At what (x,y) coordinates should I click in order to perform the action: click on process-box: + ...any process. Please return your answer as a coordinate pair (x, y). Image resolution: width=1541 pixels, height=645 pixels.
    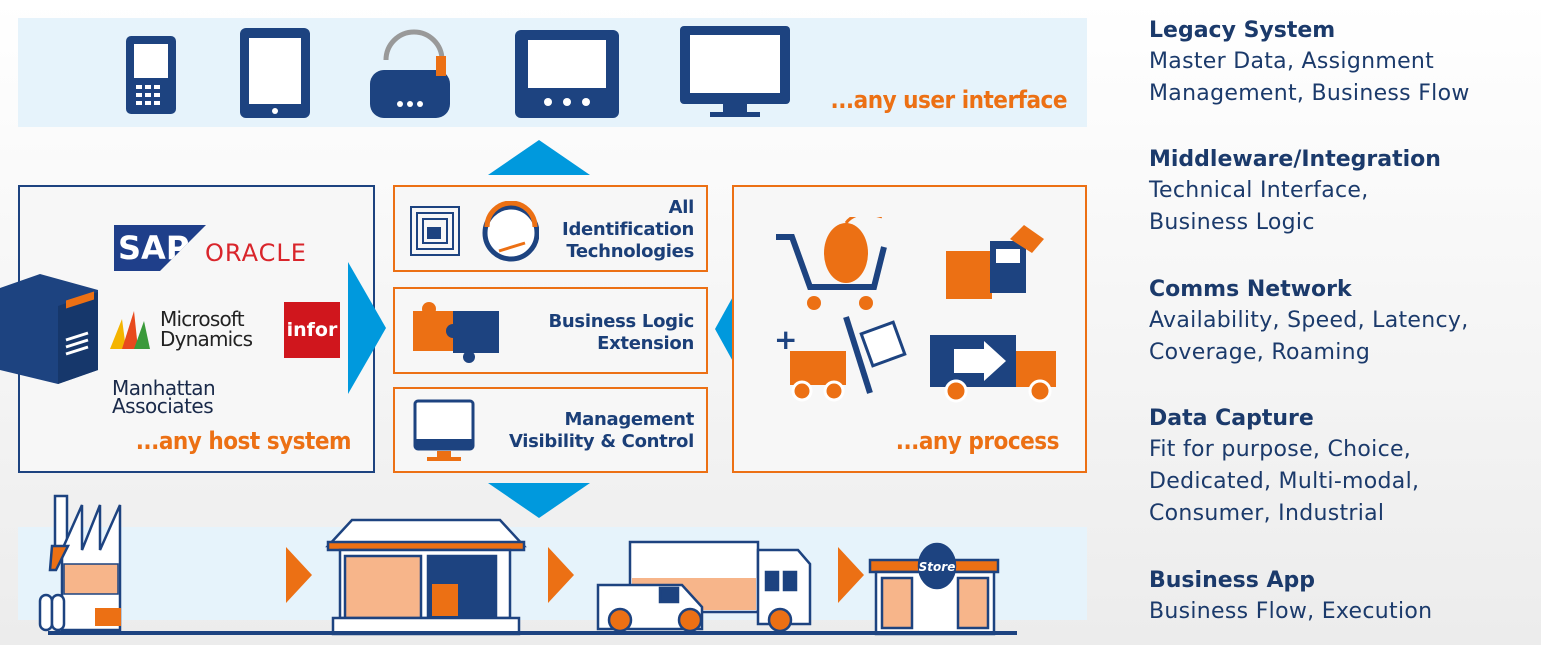
    Looking at the image, I should click on (909, 329).